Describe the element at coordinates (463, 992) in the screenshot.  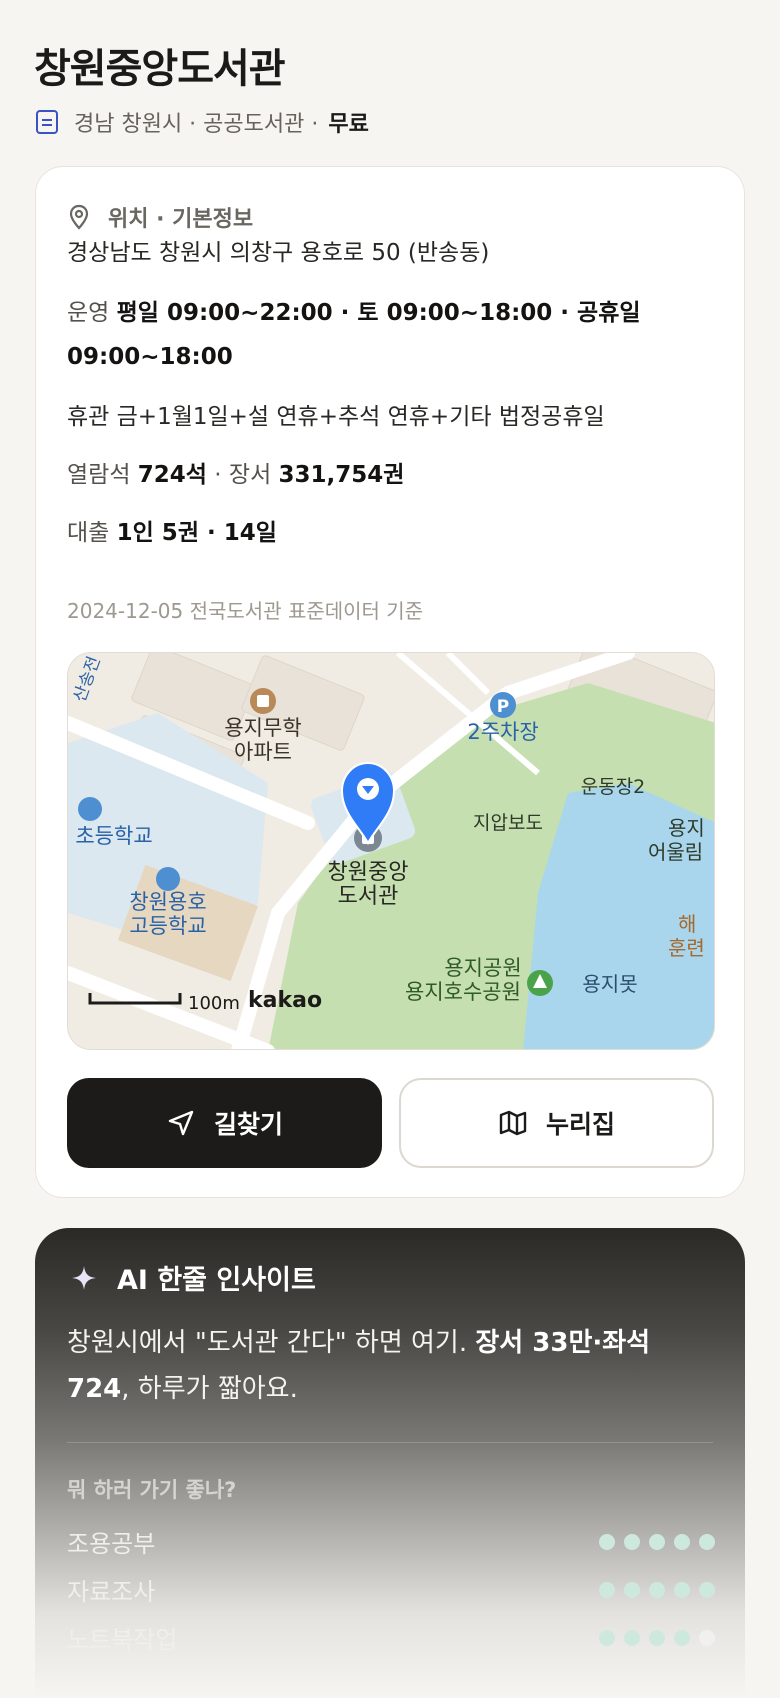
I see `map-label-lake-park: 용지호수공원` at that location.